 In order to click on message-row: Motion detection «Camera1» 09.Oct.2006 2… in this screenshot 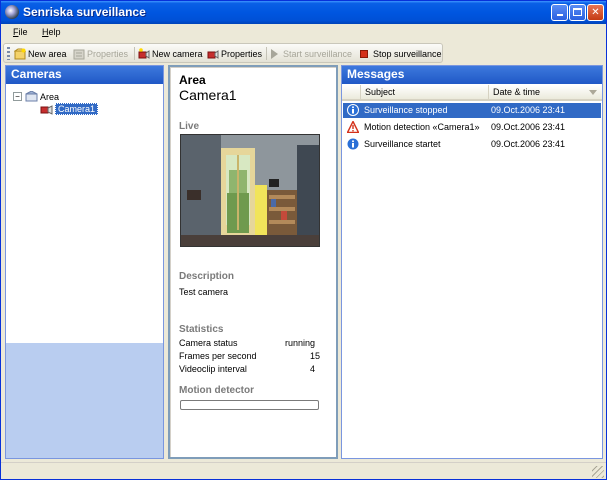, I will do `click(472, 127)`.